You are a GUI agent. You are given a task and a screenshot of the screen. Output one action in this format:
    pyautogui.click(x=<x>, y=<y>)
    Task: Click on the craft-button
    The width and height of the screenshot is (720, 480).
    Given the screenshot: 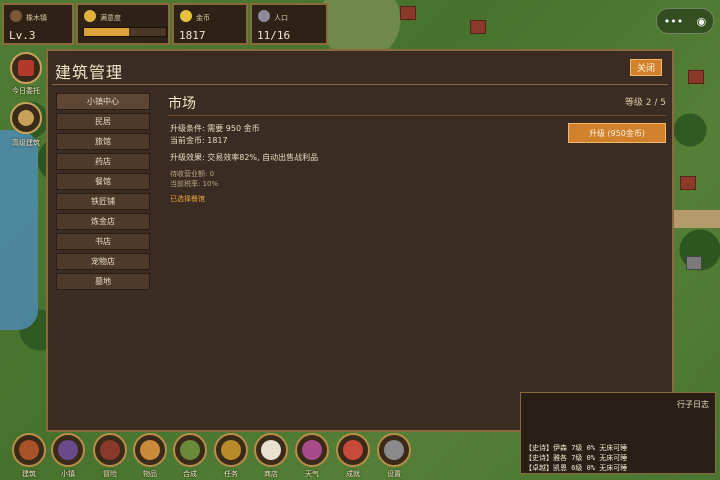 What is the action you would take?
    pyautogui.click(x=190, y=450)
    